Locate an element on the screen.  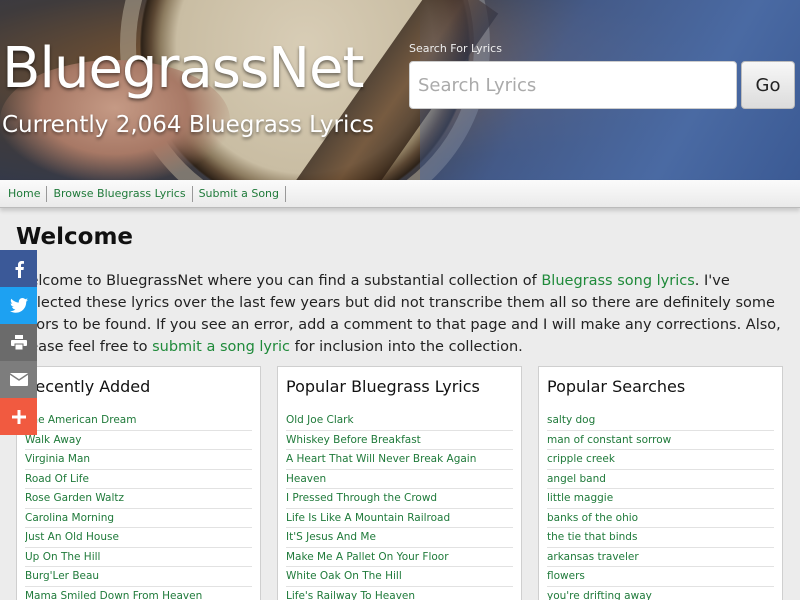
song-link: Rose Garden Waltz is located at coordinates (74, 498).